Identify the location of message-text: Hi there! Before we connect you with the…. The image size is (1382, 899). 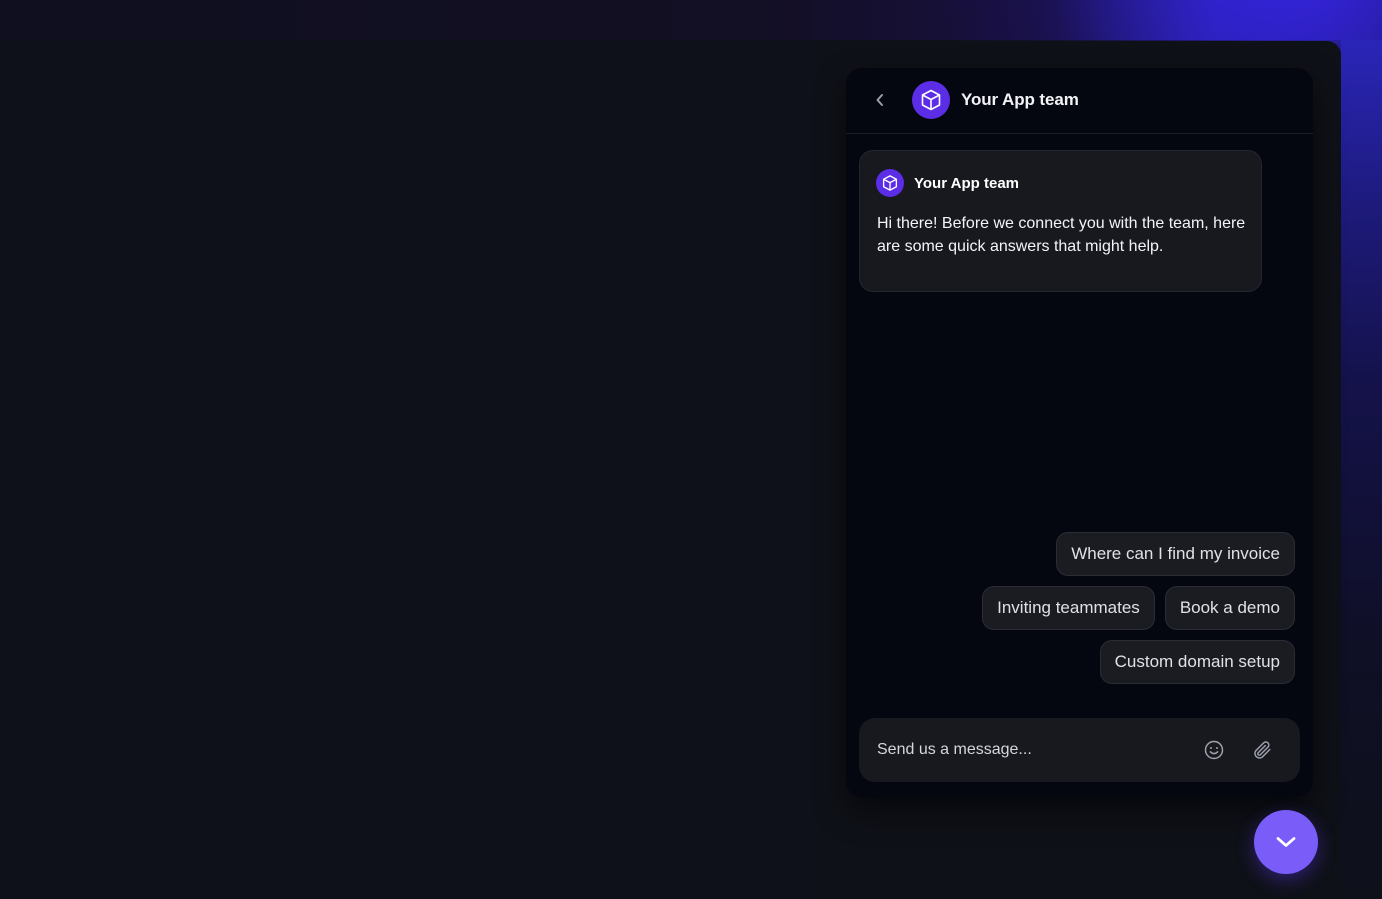
(1061, 235).